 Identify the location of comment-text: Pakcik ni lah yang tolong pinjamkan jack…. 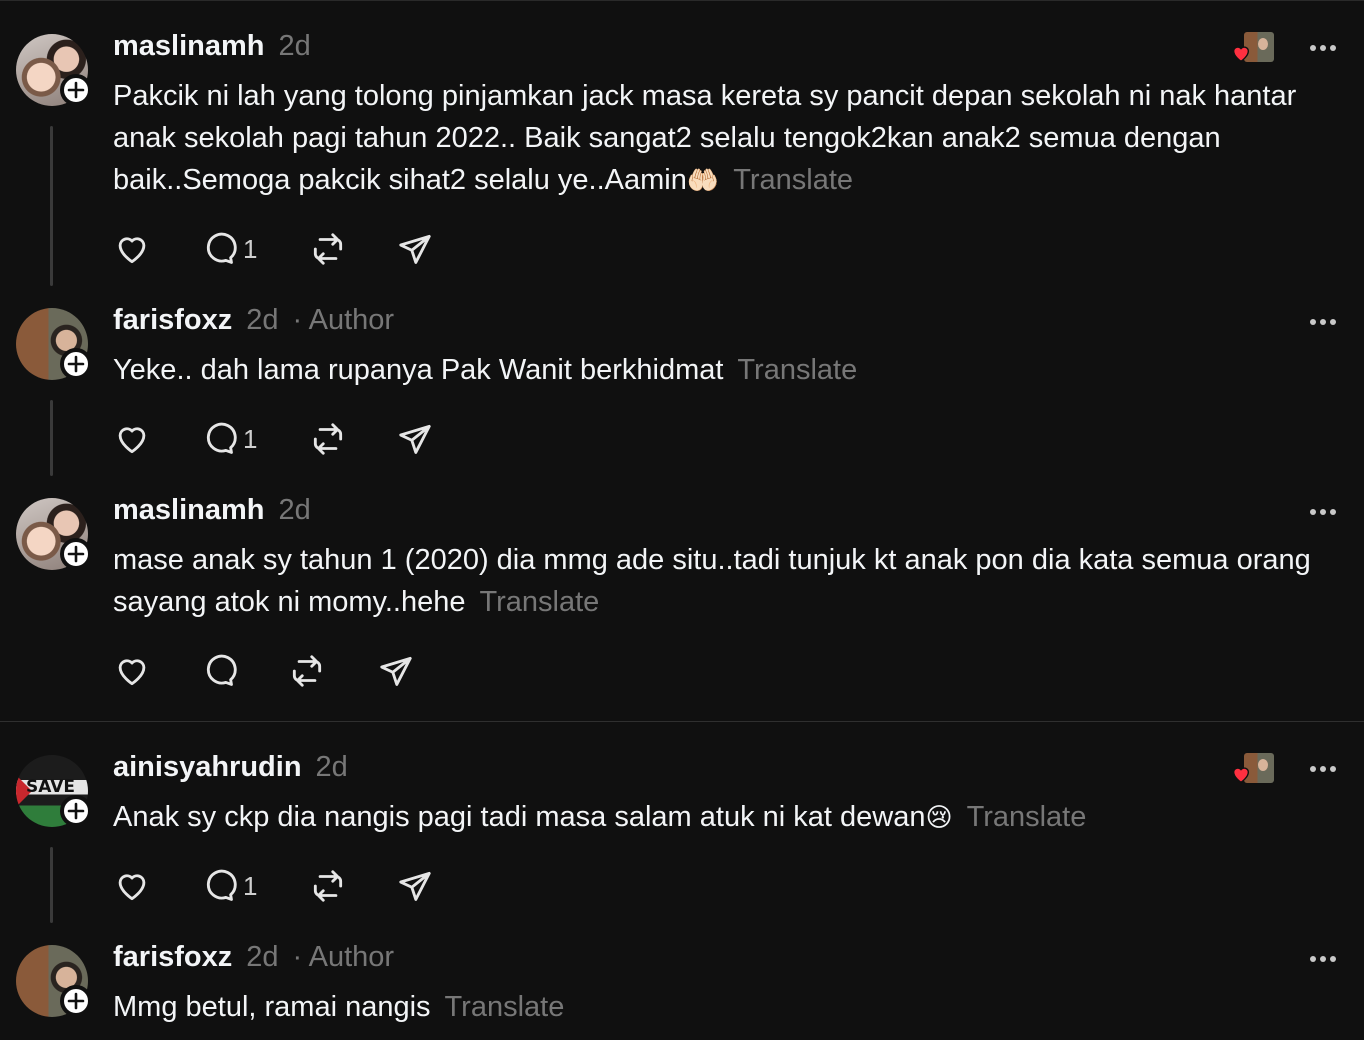
(718, 138).